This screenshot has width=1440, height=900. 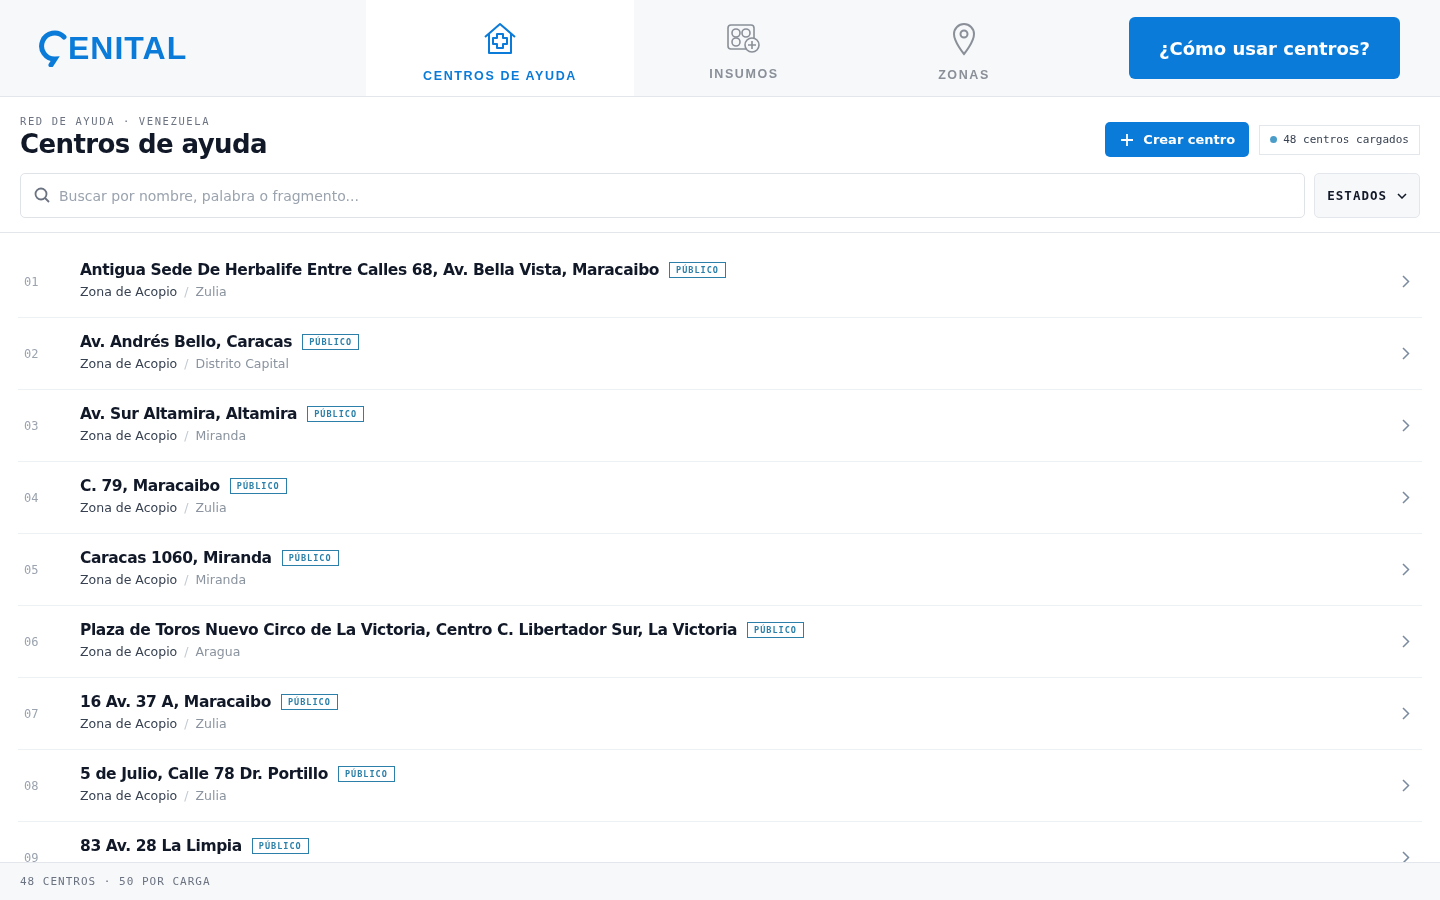 What do you see at coordinates (720, 642) in the screenshot?
I see `center-row: 06 Plaza de Toros Nuevo Circo de La Victoria, Centro C. Libertador Sur, La Victoria PÚBLICO Zona de Acopio / Aragua` at bounding box center [720, 642].